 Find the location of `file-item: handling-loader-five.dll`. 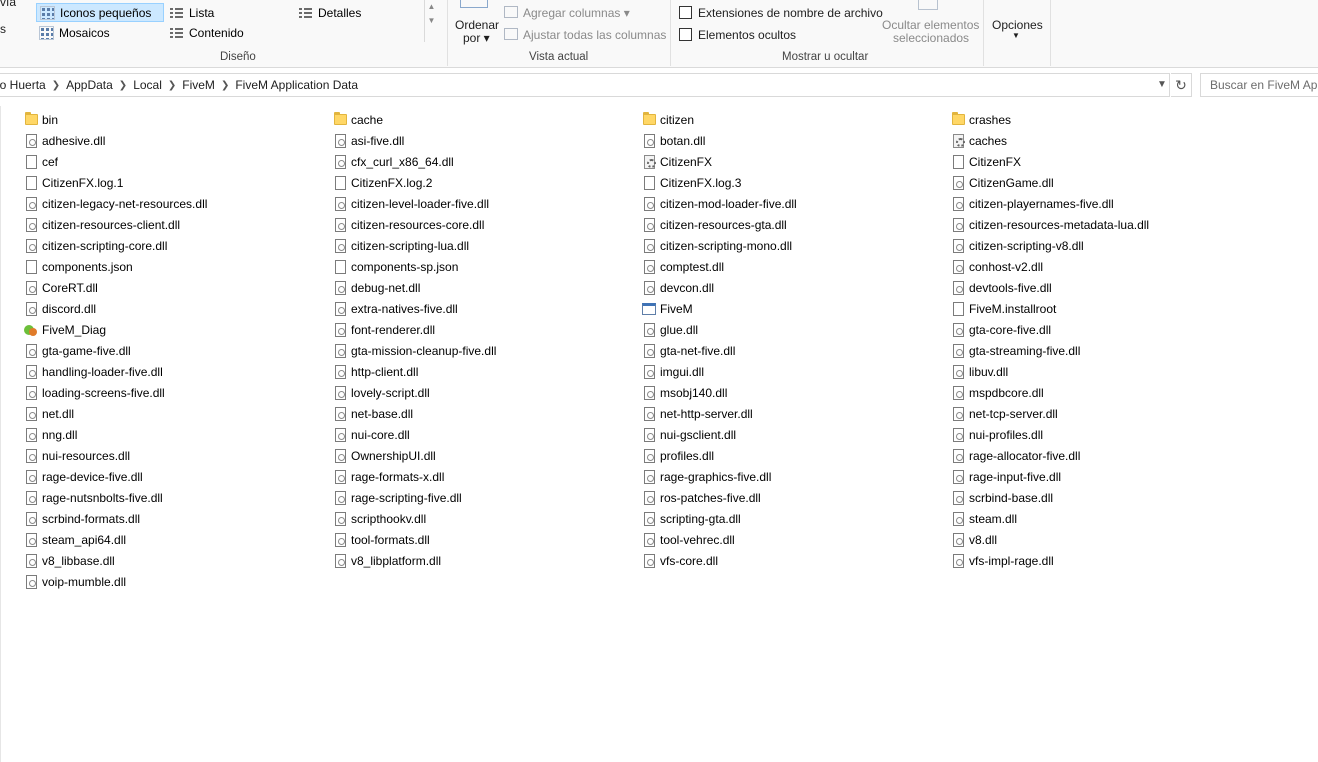

file-item: handling-loader-five.dll is located at coordinates (115, 371).